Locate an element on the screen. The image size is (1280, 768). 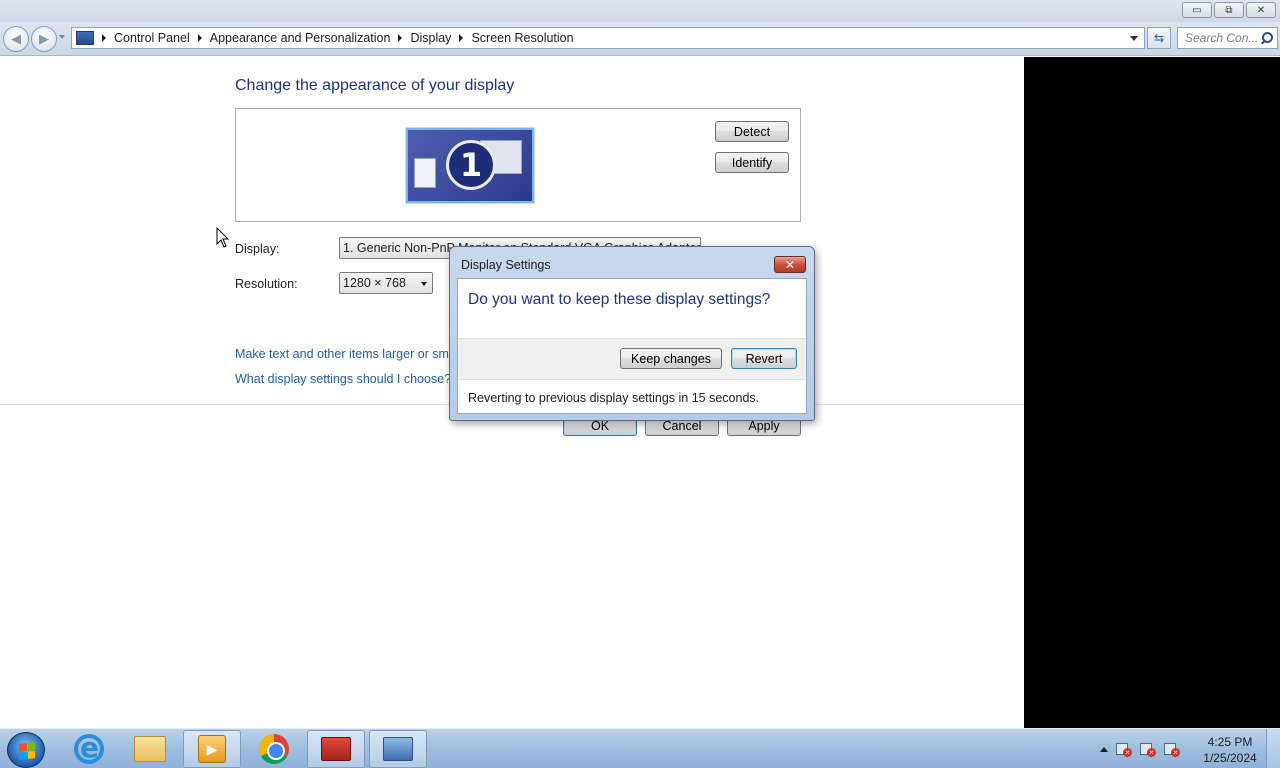
action-center-warning-icon: ✕ is located at coordinates (1124, 749).